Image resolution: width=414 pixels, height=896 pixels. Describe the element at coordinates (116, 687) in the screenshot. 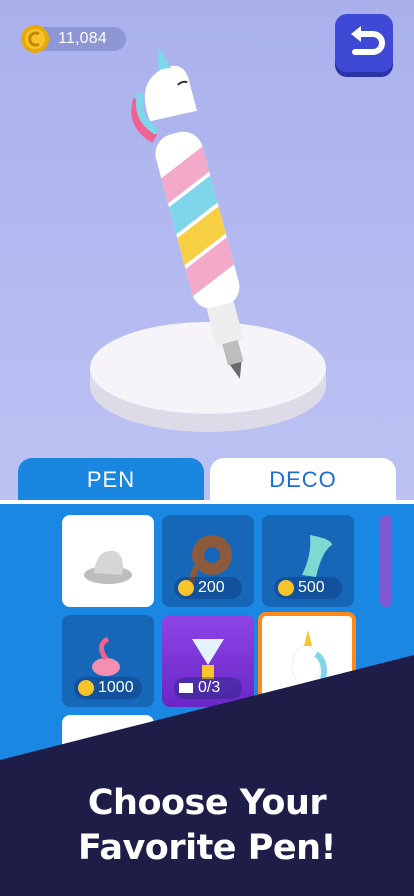

I see `price-value: 1000` at that location.